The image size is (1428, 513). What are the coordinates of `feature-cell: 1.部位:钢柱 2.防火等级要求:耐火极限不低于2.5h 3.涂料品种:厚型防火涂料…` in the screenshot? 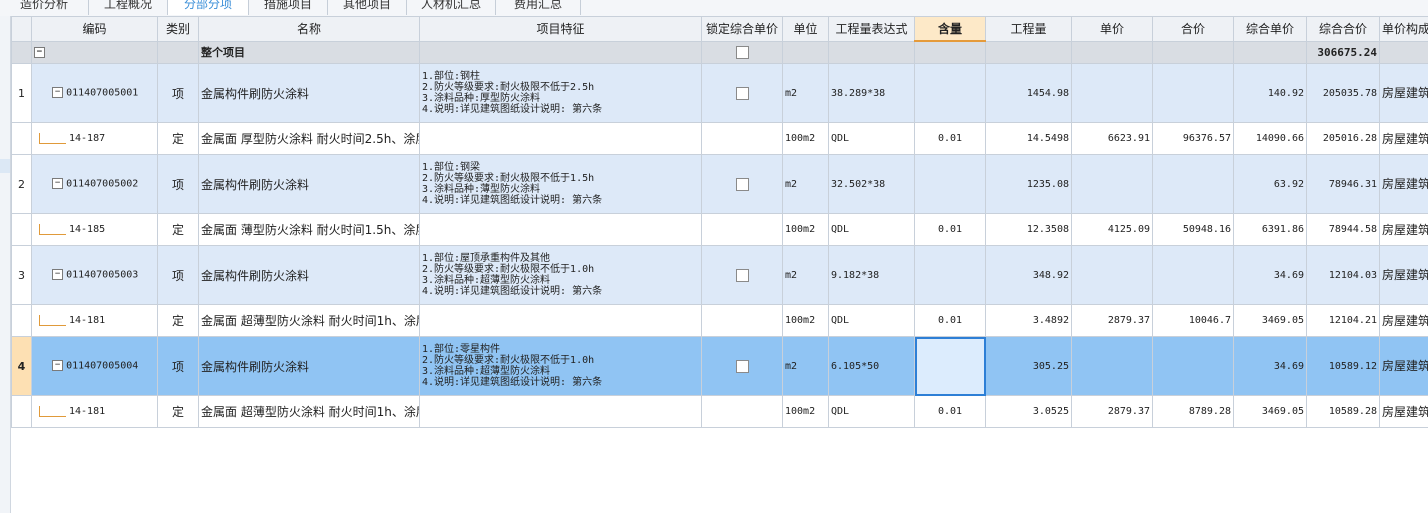 It's located at (560, 93).